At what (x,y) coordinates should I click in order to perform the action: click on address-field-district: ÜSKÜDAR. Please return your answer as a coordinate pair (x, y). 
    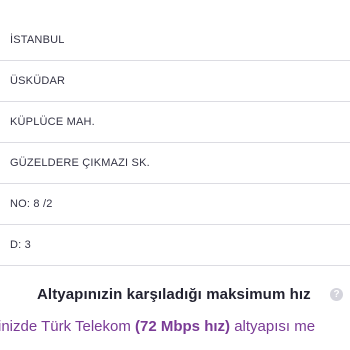
    Looking at the image, I should click on (175, 81).